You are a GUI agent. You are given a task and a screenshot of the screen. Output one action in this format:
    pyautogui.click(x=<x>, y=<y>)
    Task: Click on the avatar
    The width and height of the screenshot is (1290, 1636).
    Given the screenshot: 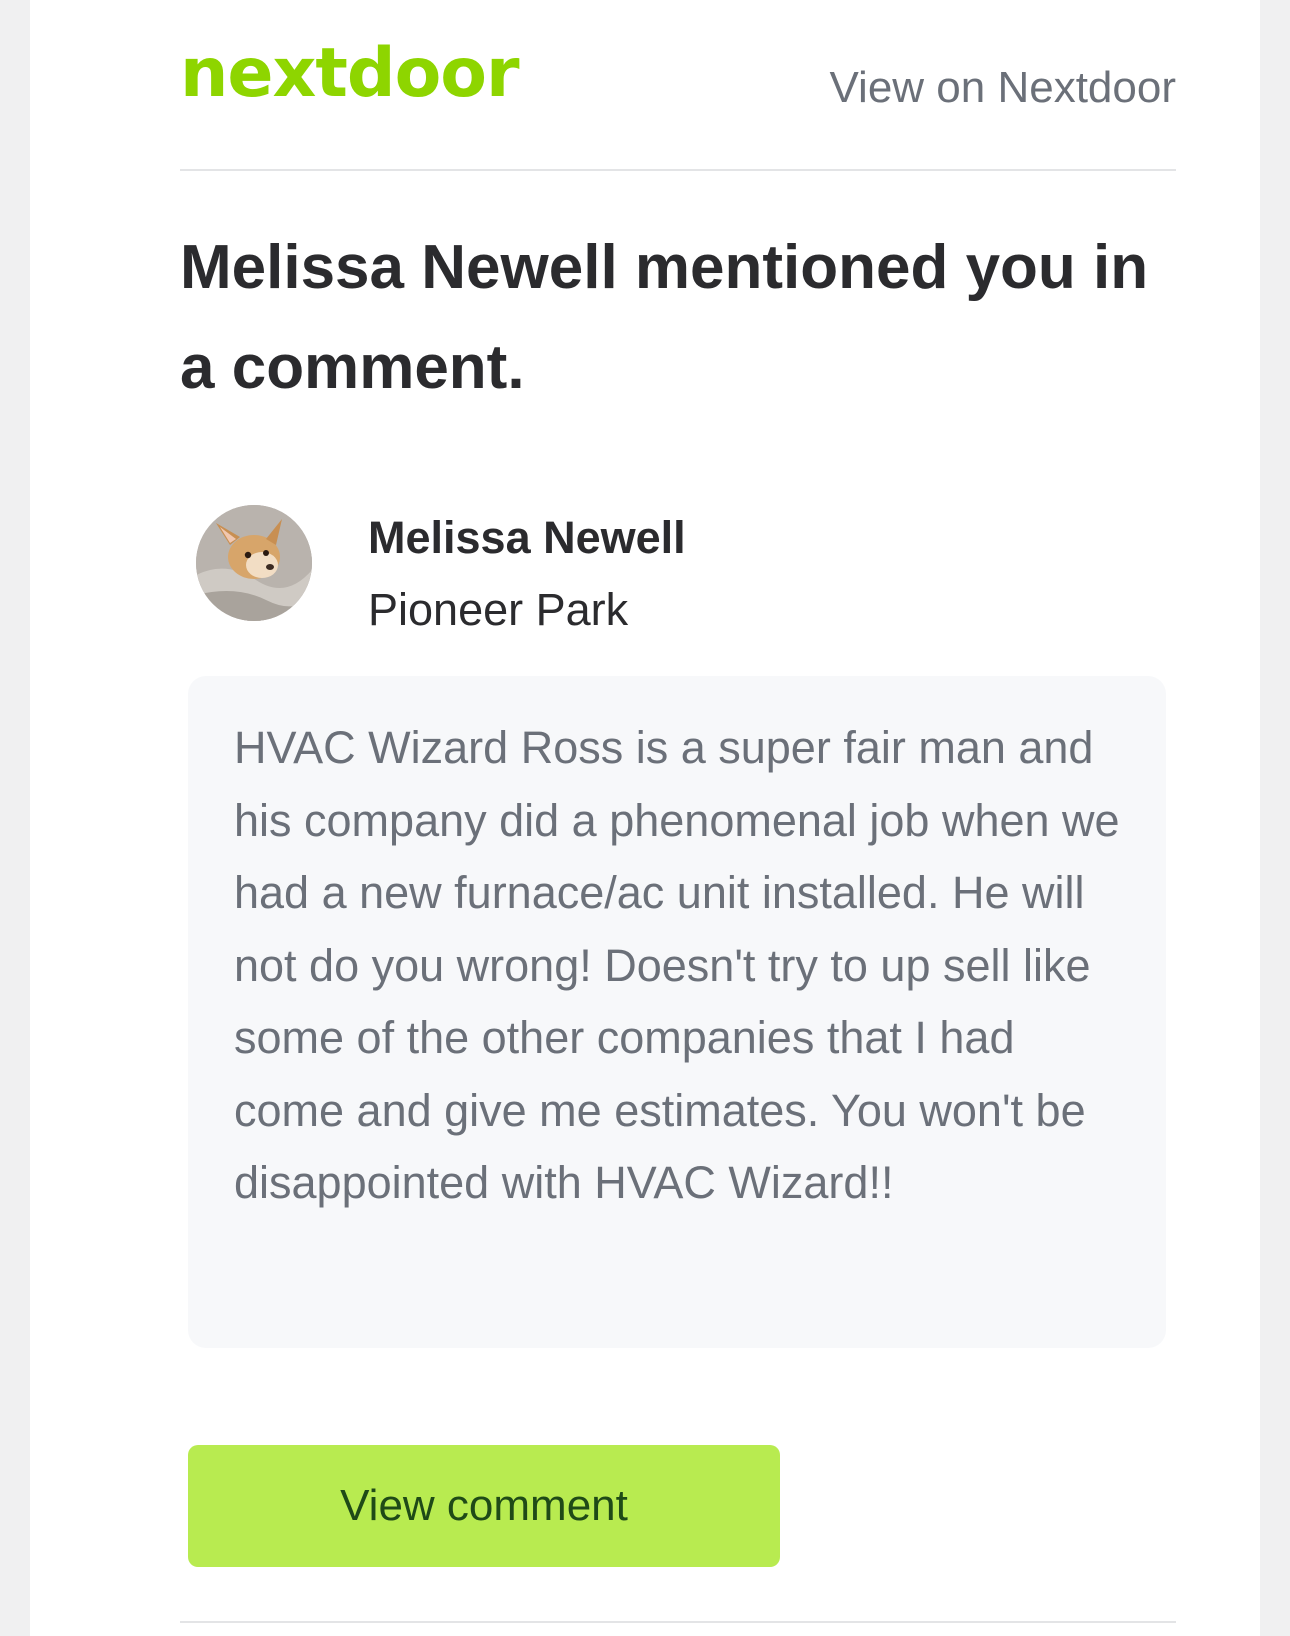 What is the action you would take?
    pyautogui.click(x=254, y=563)
    